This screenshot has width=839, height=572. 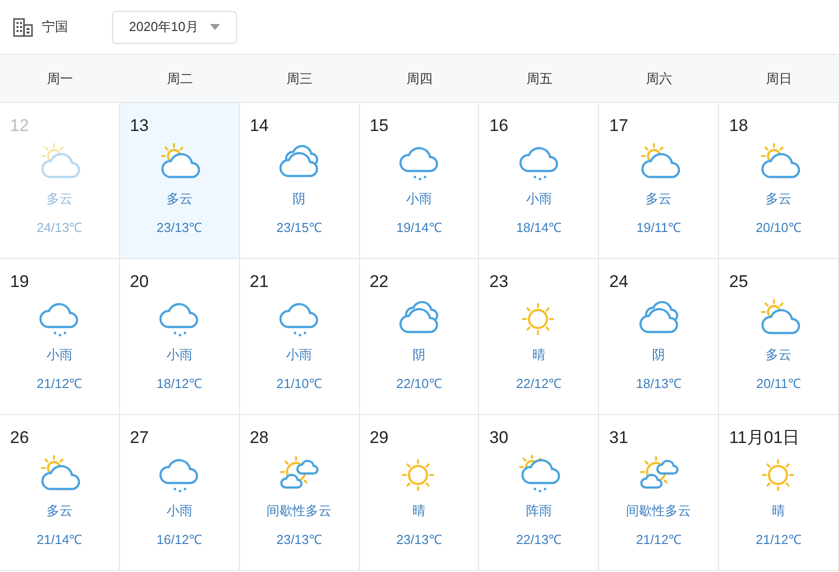 What do you see at coordinates (215, 27) in the screenshot?
I see `caret-icon` at bounding box center [215, 27].